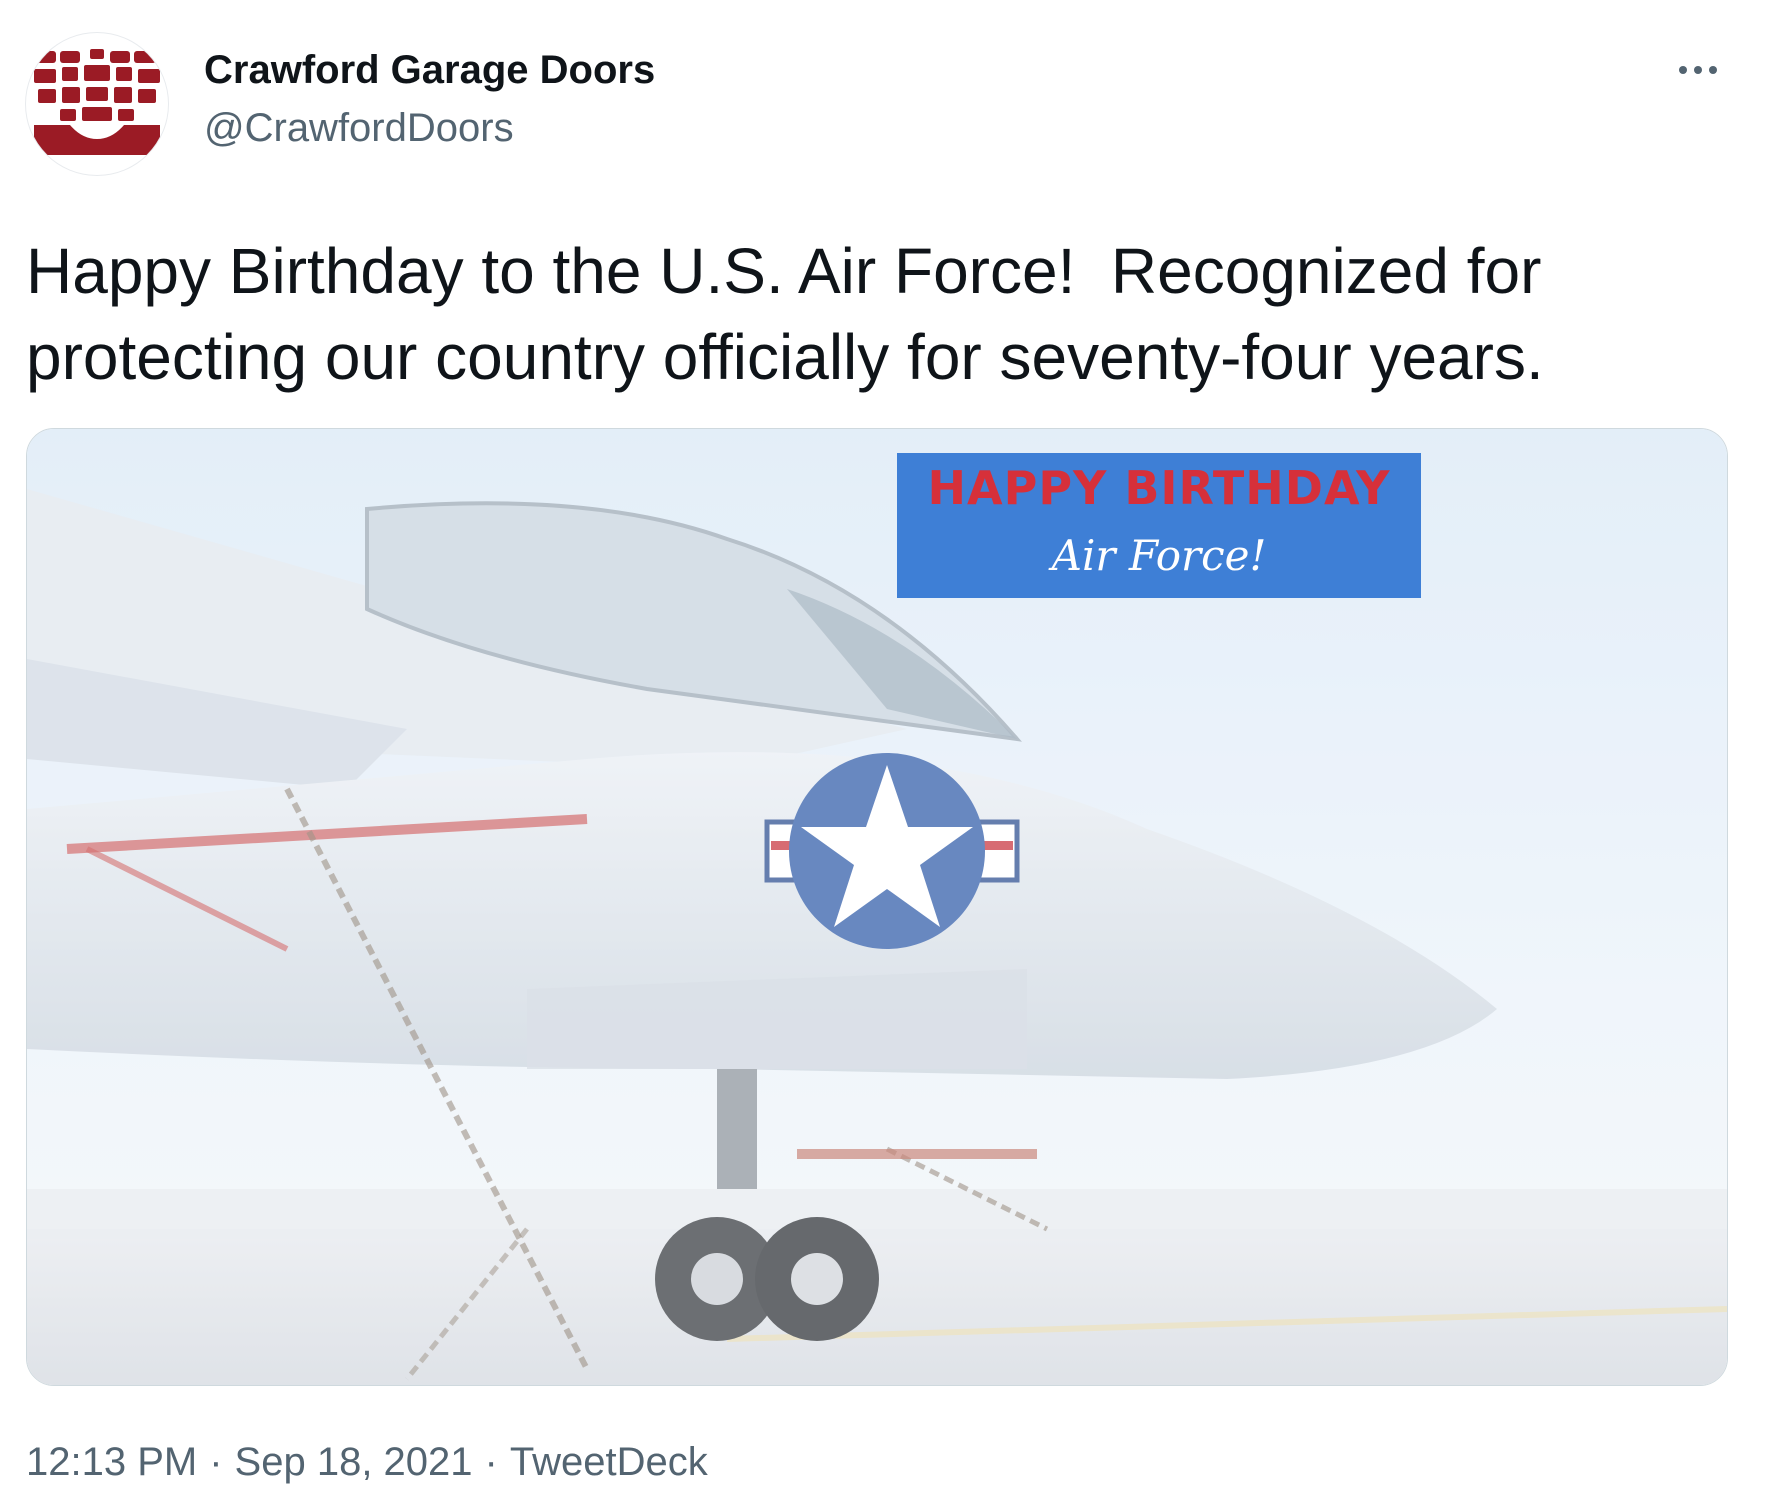  Describe the element at coordinates (1159, 525) in the screenshot. I see `birthday-banner: HAPPY BIRTHDAY Air Force!` at that location.